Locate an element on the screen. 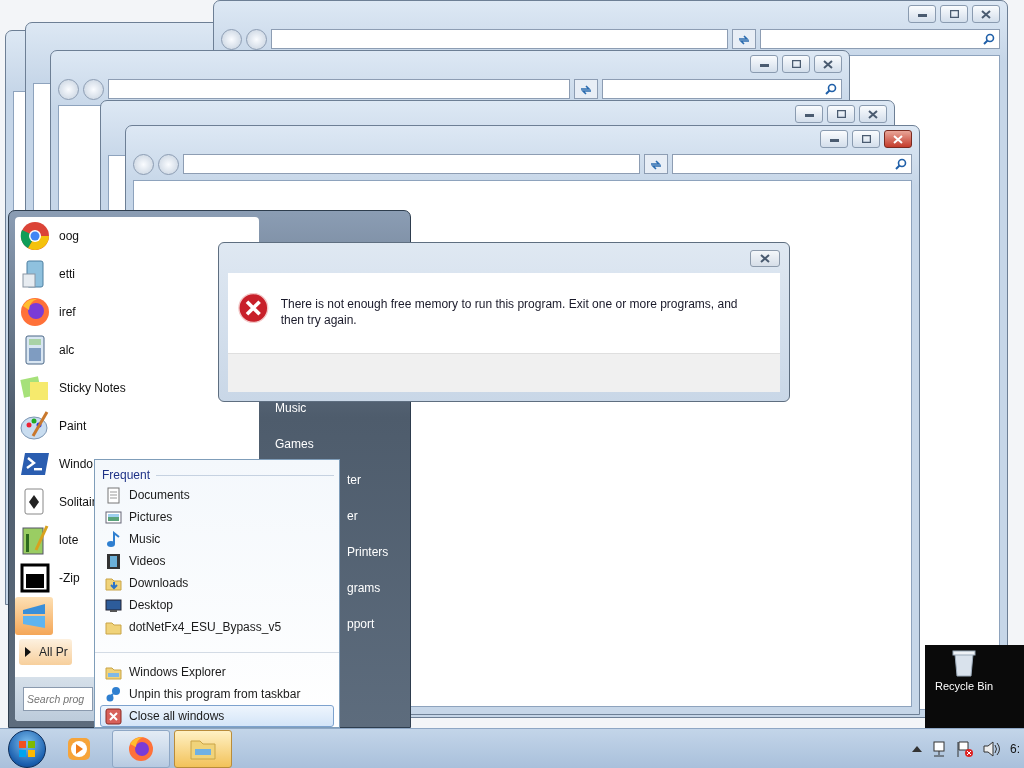 The image size is (1024, 768). program-item: Sticky Notes is located at coordinates (71, 388).